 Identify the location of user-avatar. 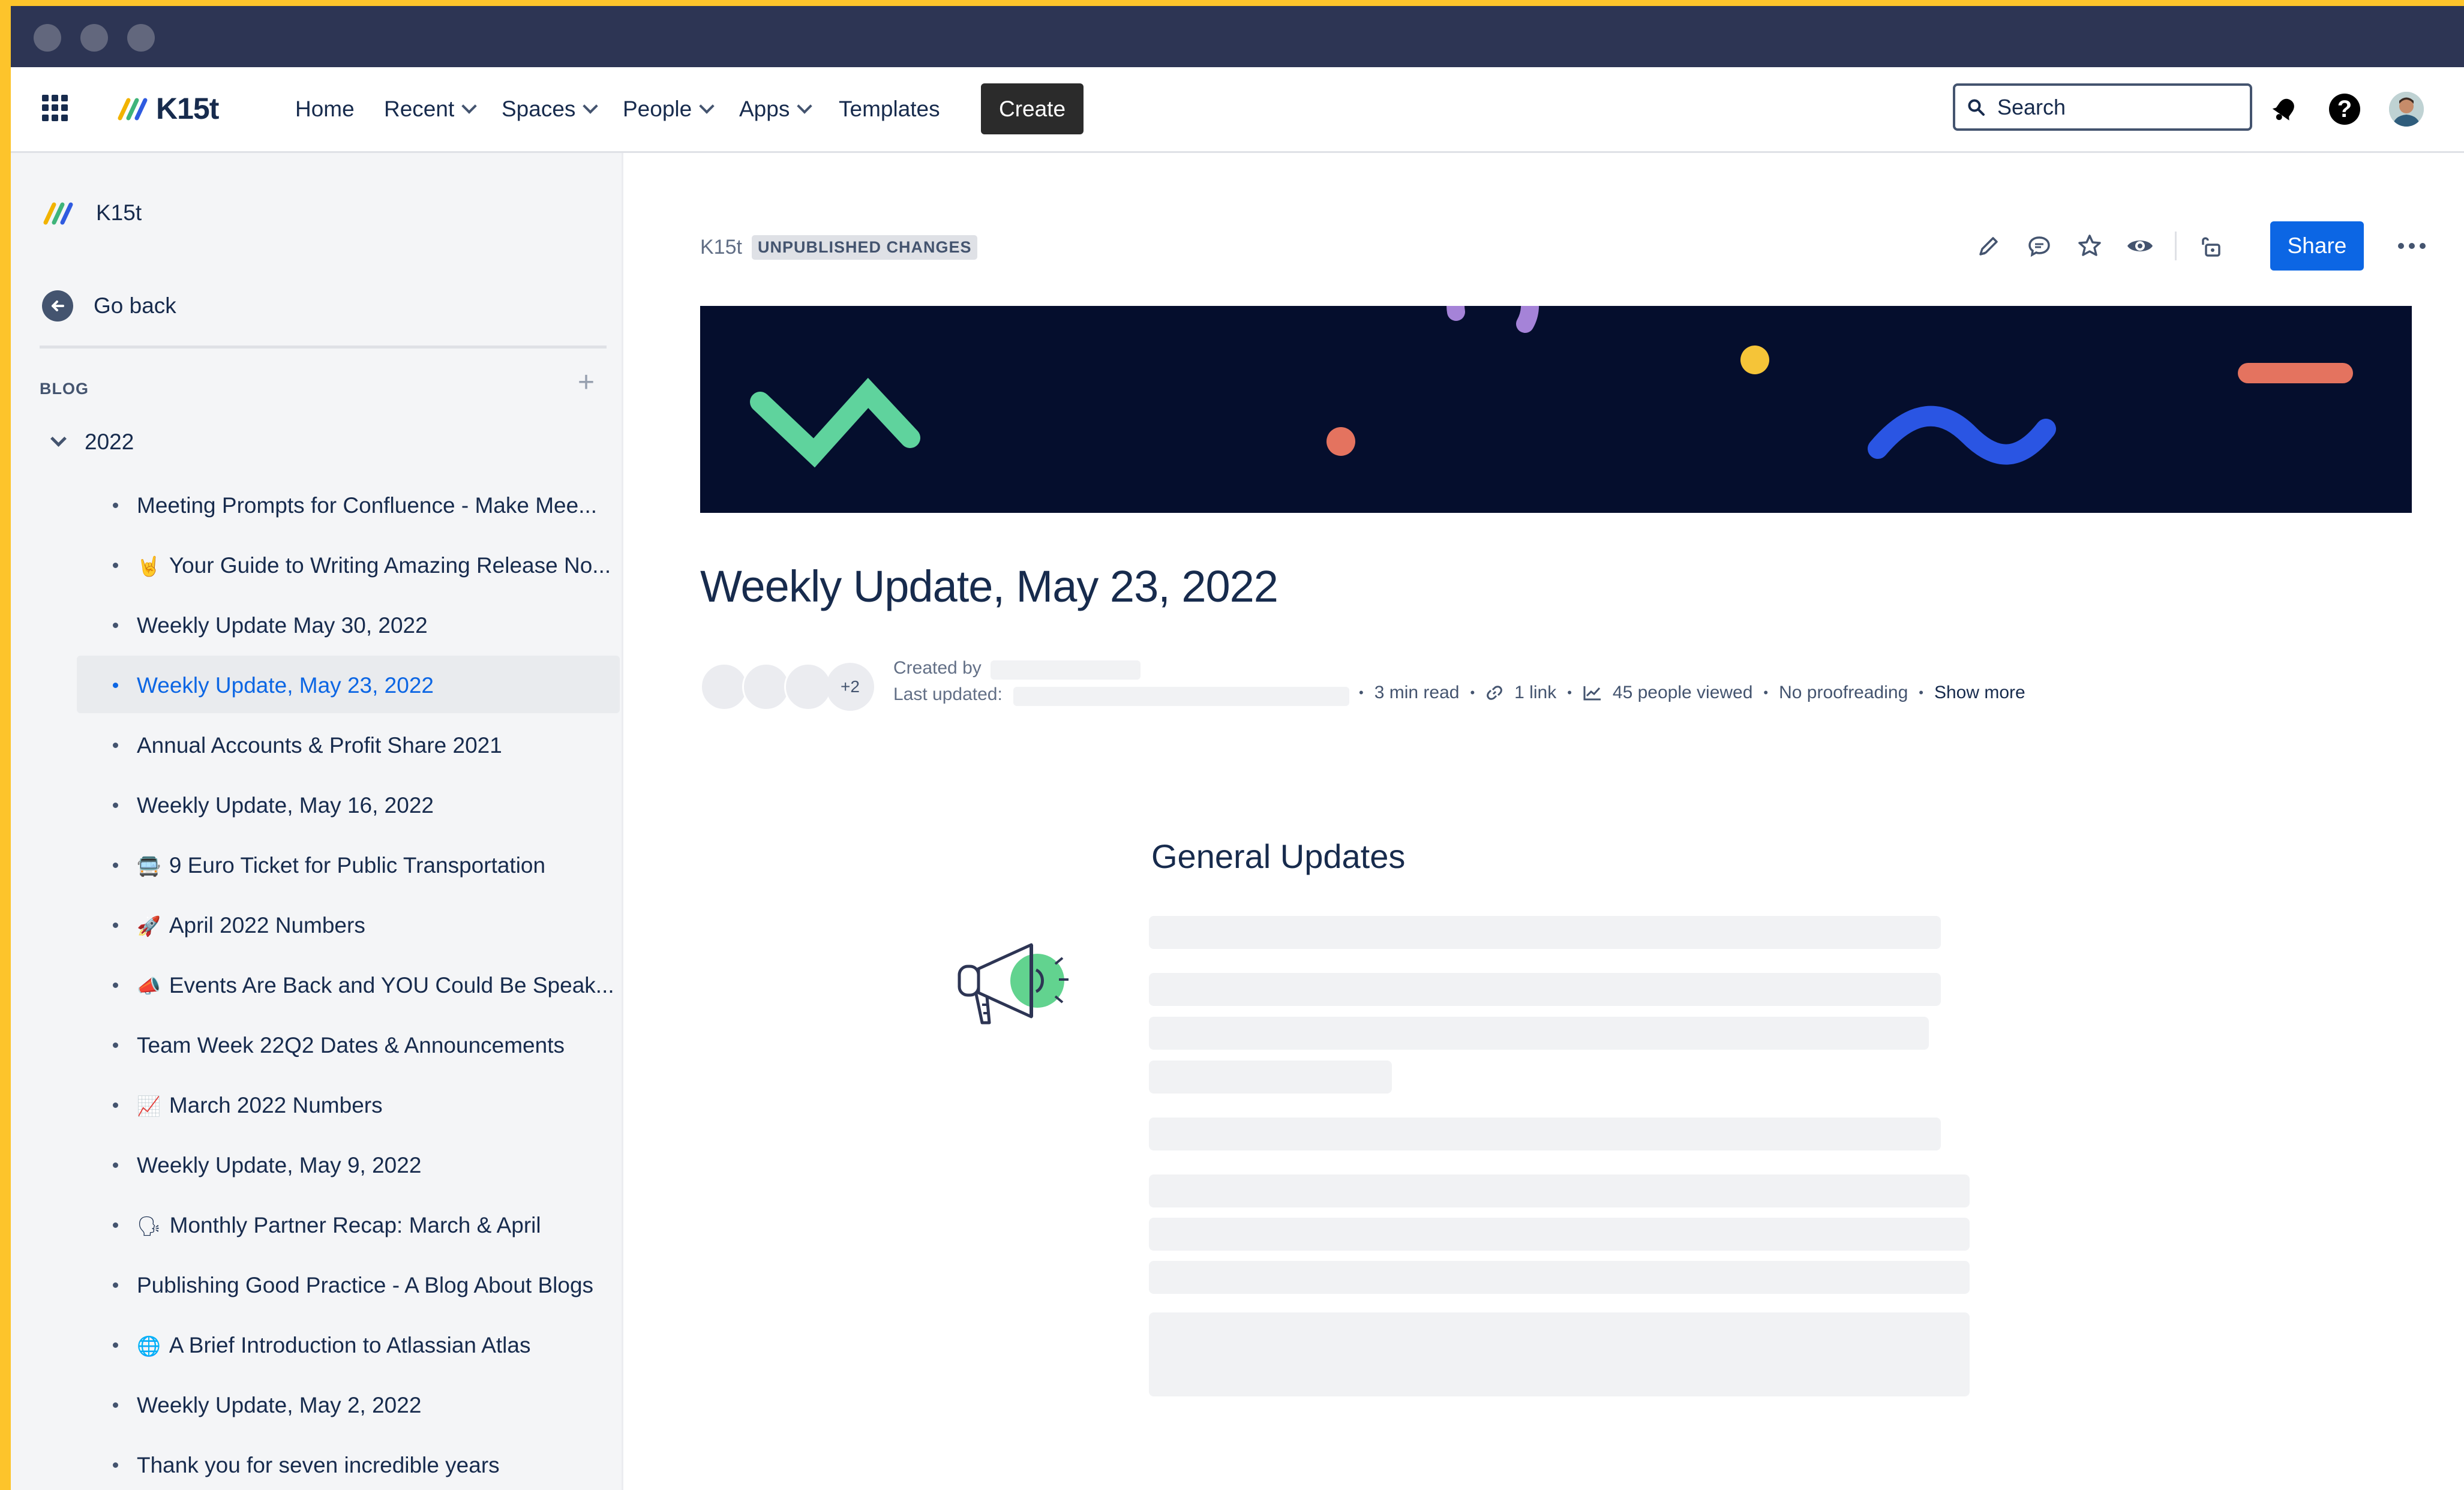
(2406, 109).